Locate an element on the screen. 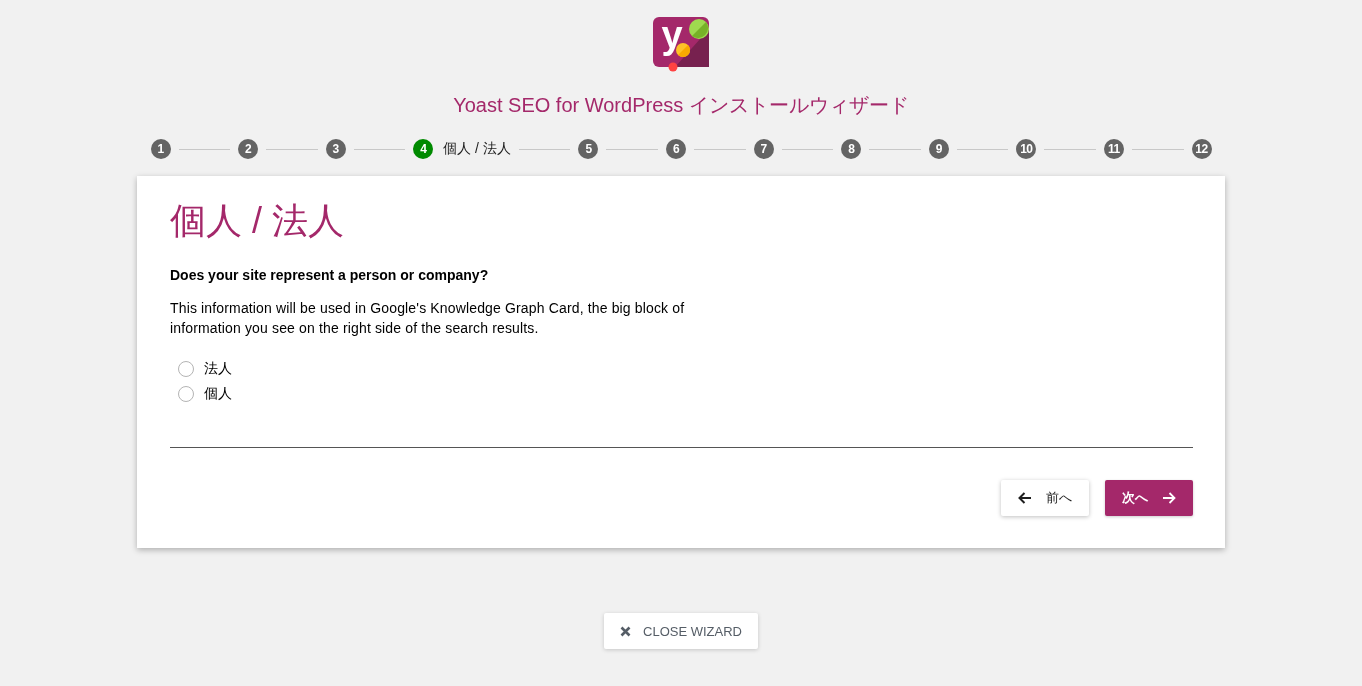  logo-icon is located at coordinates (681, 44).